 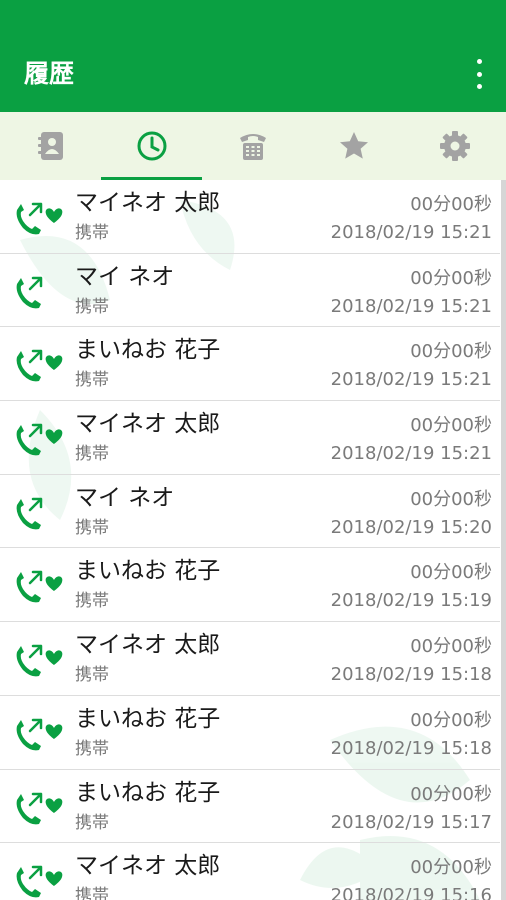 What do you see at coordinates (411, 527) in the screenshot?
I see `call-datetime: 2018/02/19 15:20` at bounding box center [411, 527].